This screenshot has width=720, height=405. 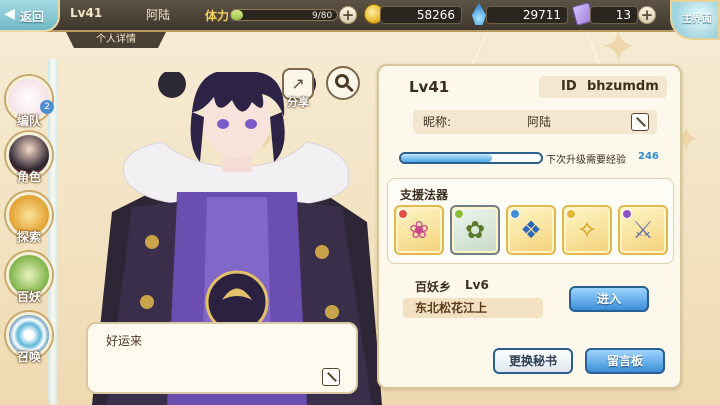 I want to click on leaf-shield-icon: ✿, so click(x=475, y=230).